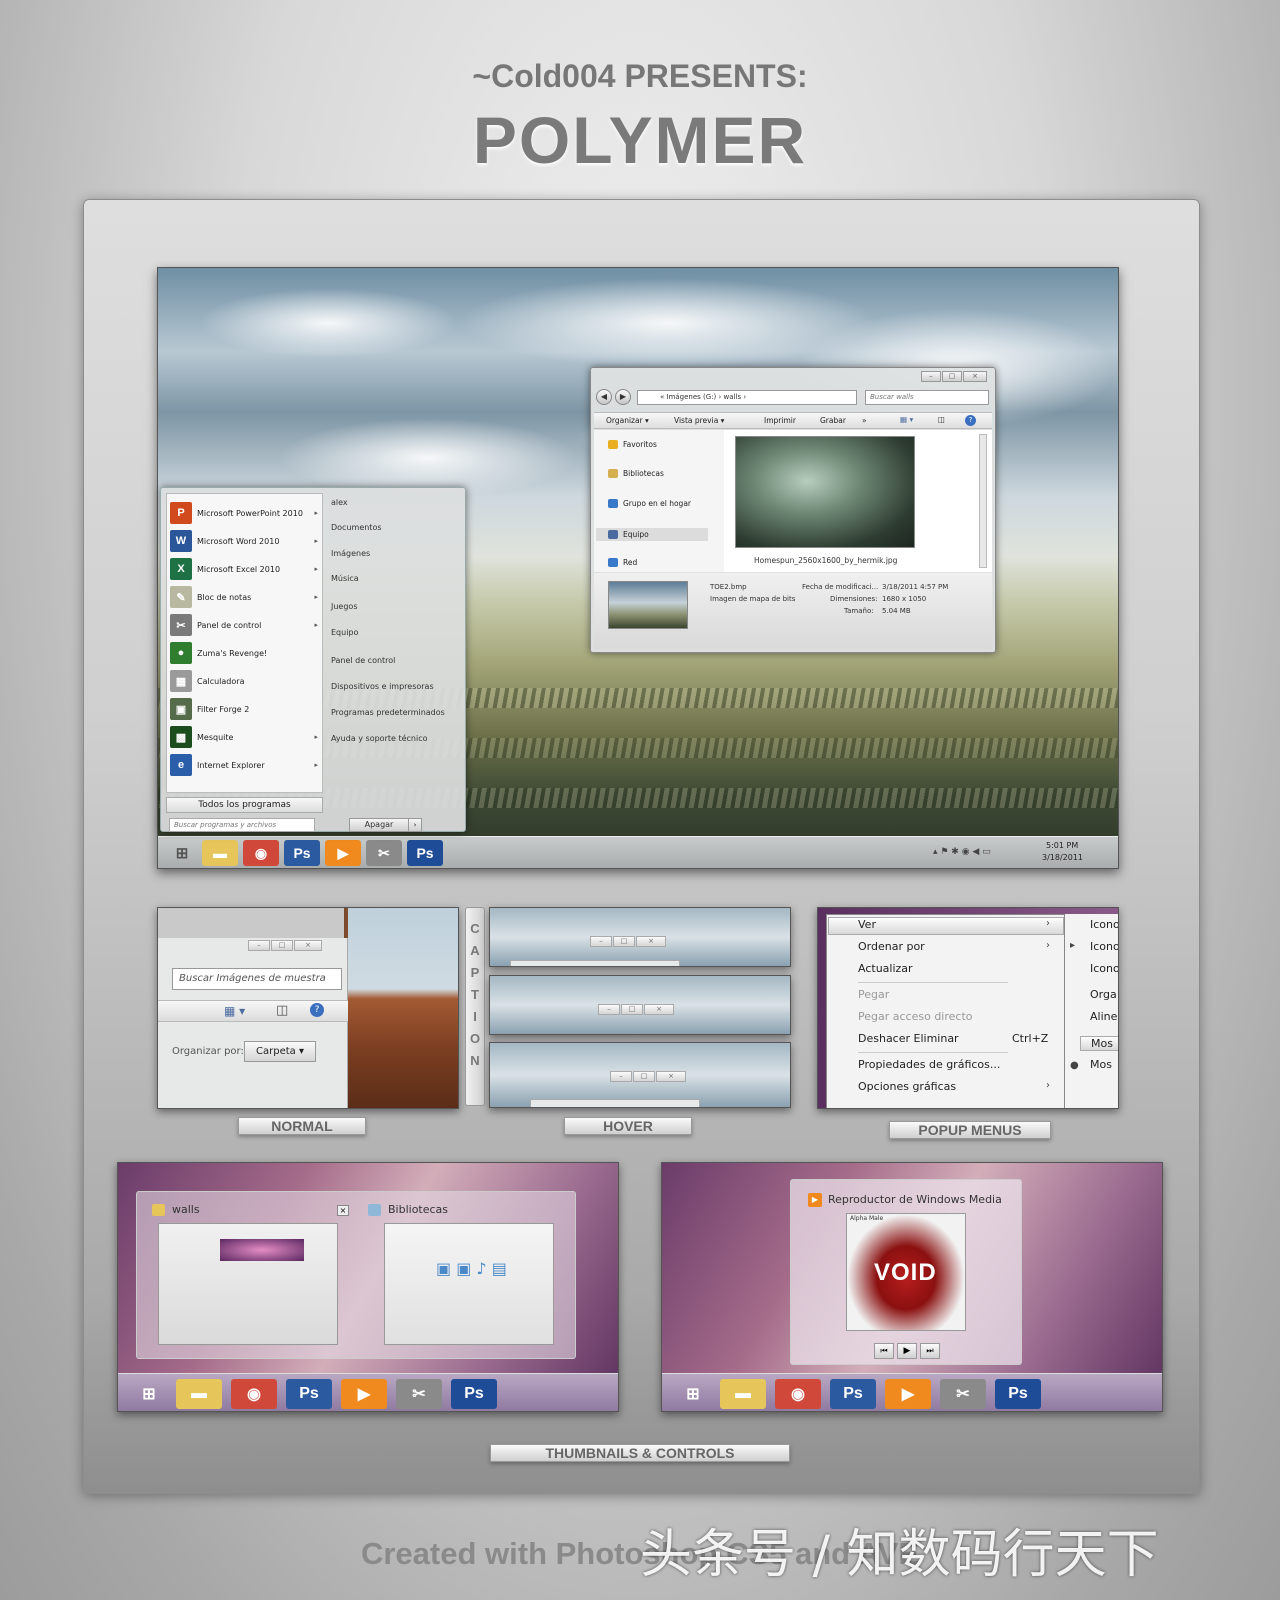 The image size is (1280, 1600). What do you see at coordinates (908, 1038) in the screenshot?
I see `menu-item: Deshacer Eliminar` at bounding box center [908, 1038].